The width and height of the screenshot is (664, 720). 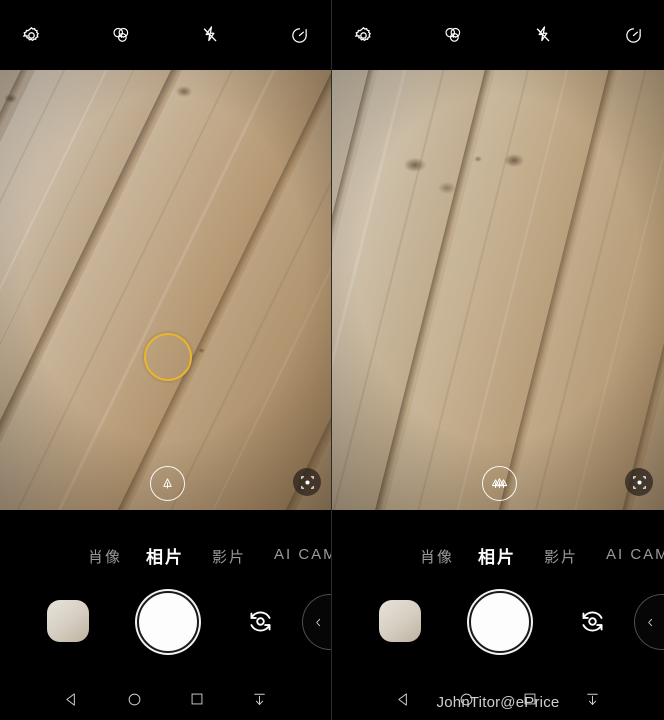 What do you see at coordinates (134, 699) in the screenshot?
I see `nav-home-icon` at bounding box center [134, 699].